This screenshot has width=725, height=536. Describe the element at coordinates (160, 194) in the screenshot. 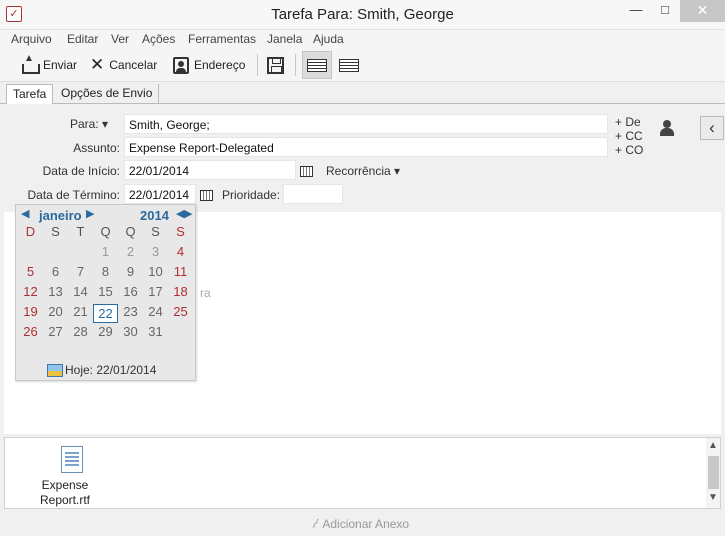

I see `due-date-field: 22/01/2014` at that location.